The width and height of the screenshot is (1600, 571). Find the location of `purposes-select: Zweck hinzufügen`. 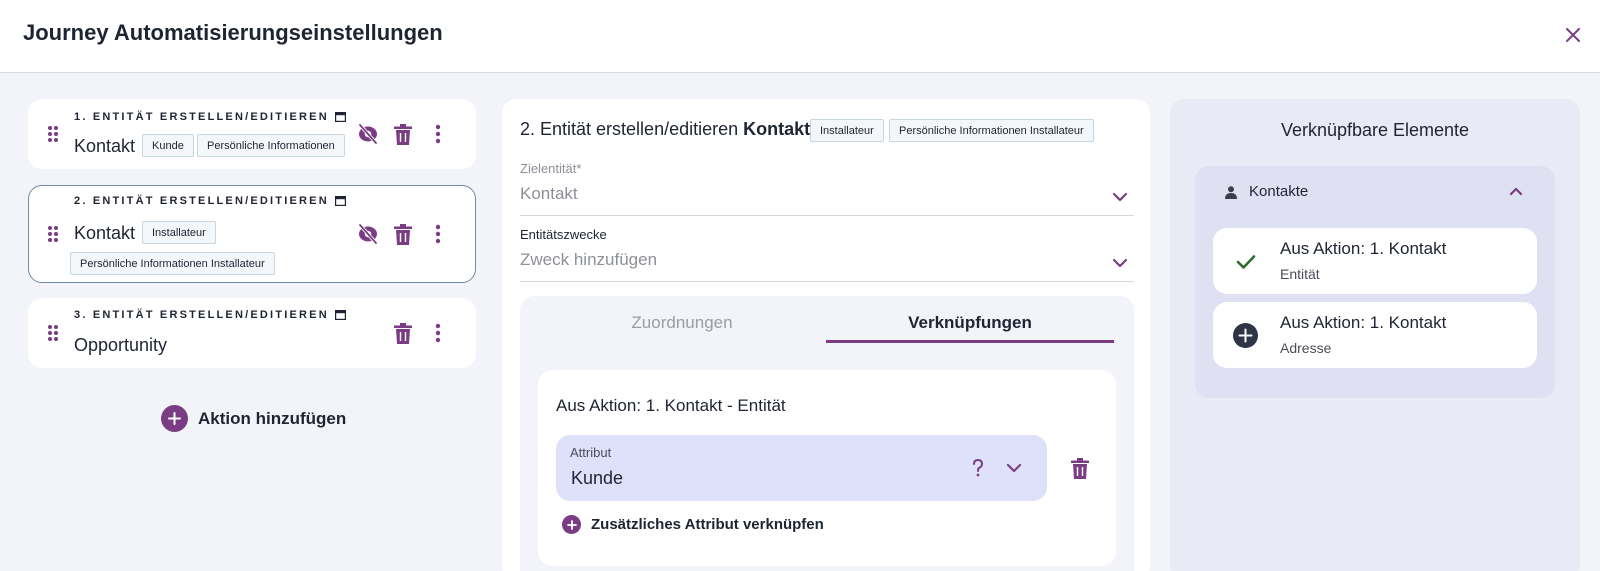

purposes-select: Zweck hinzufügen is located at coordinates (588, 260).